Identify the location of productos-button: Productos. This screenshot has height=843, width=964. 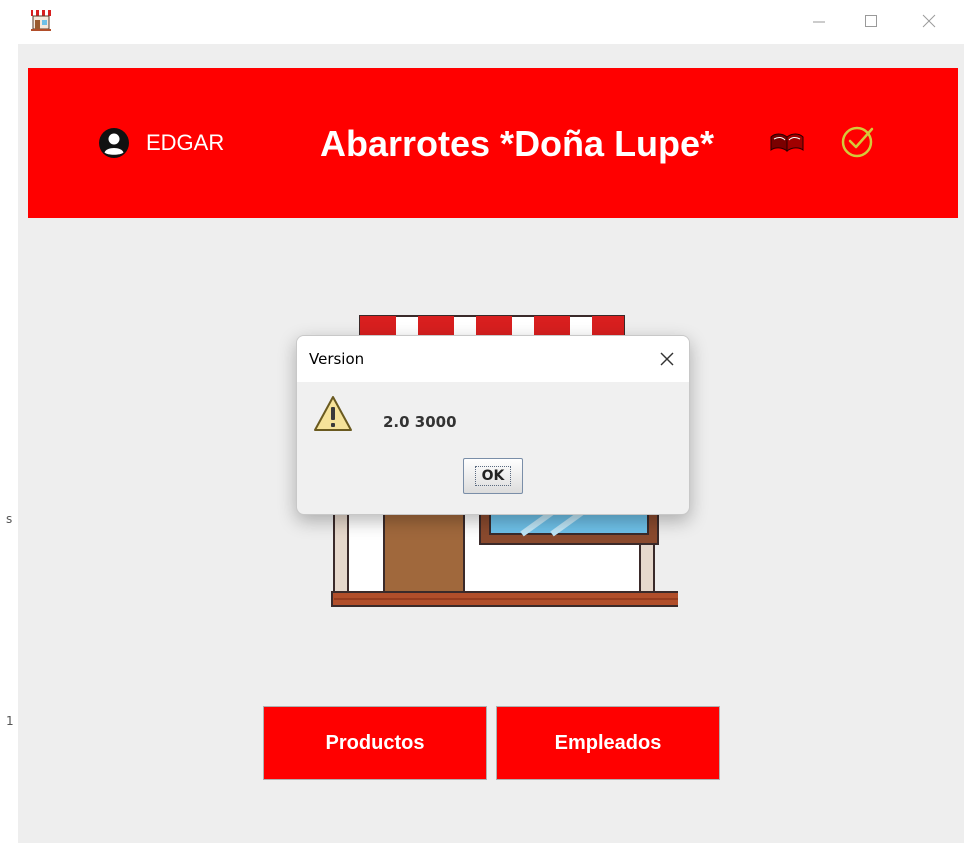
(375, 743).